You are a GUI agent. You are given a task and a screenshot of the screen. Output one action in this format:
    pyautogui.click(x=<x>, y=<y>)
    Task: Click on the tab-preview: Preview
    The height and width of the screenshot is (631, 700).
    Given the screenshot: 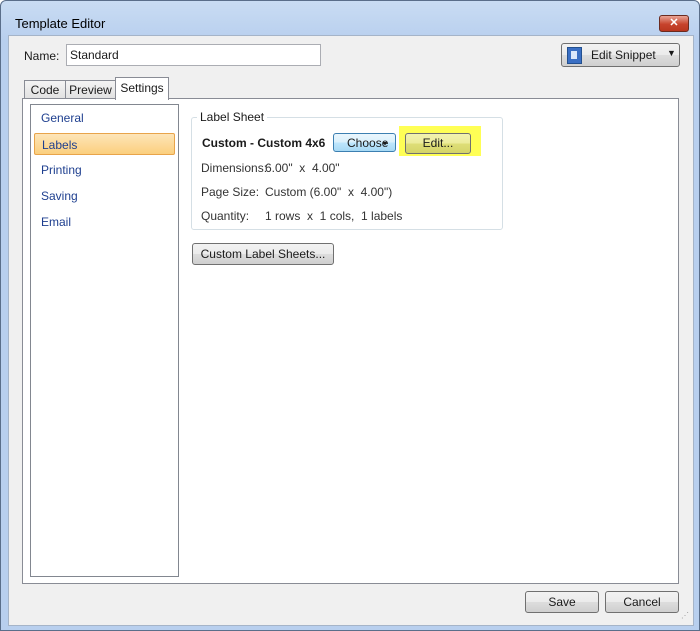 What is the action you would take?
    pyautogui.click(x=90, y=89)
    